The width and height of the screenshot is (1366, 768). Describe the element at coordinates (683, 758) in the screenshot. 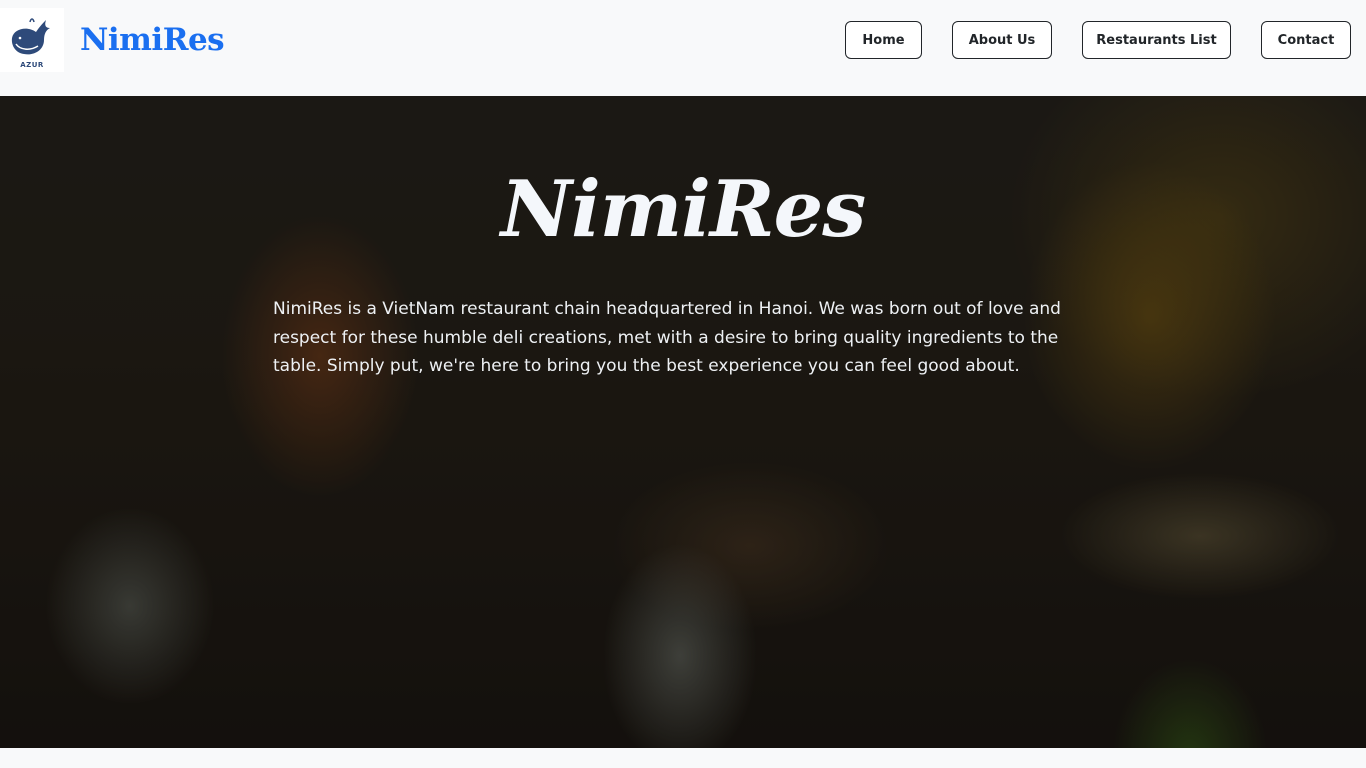

I see `page-bottom` at that location.